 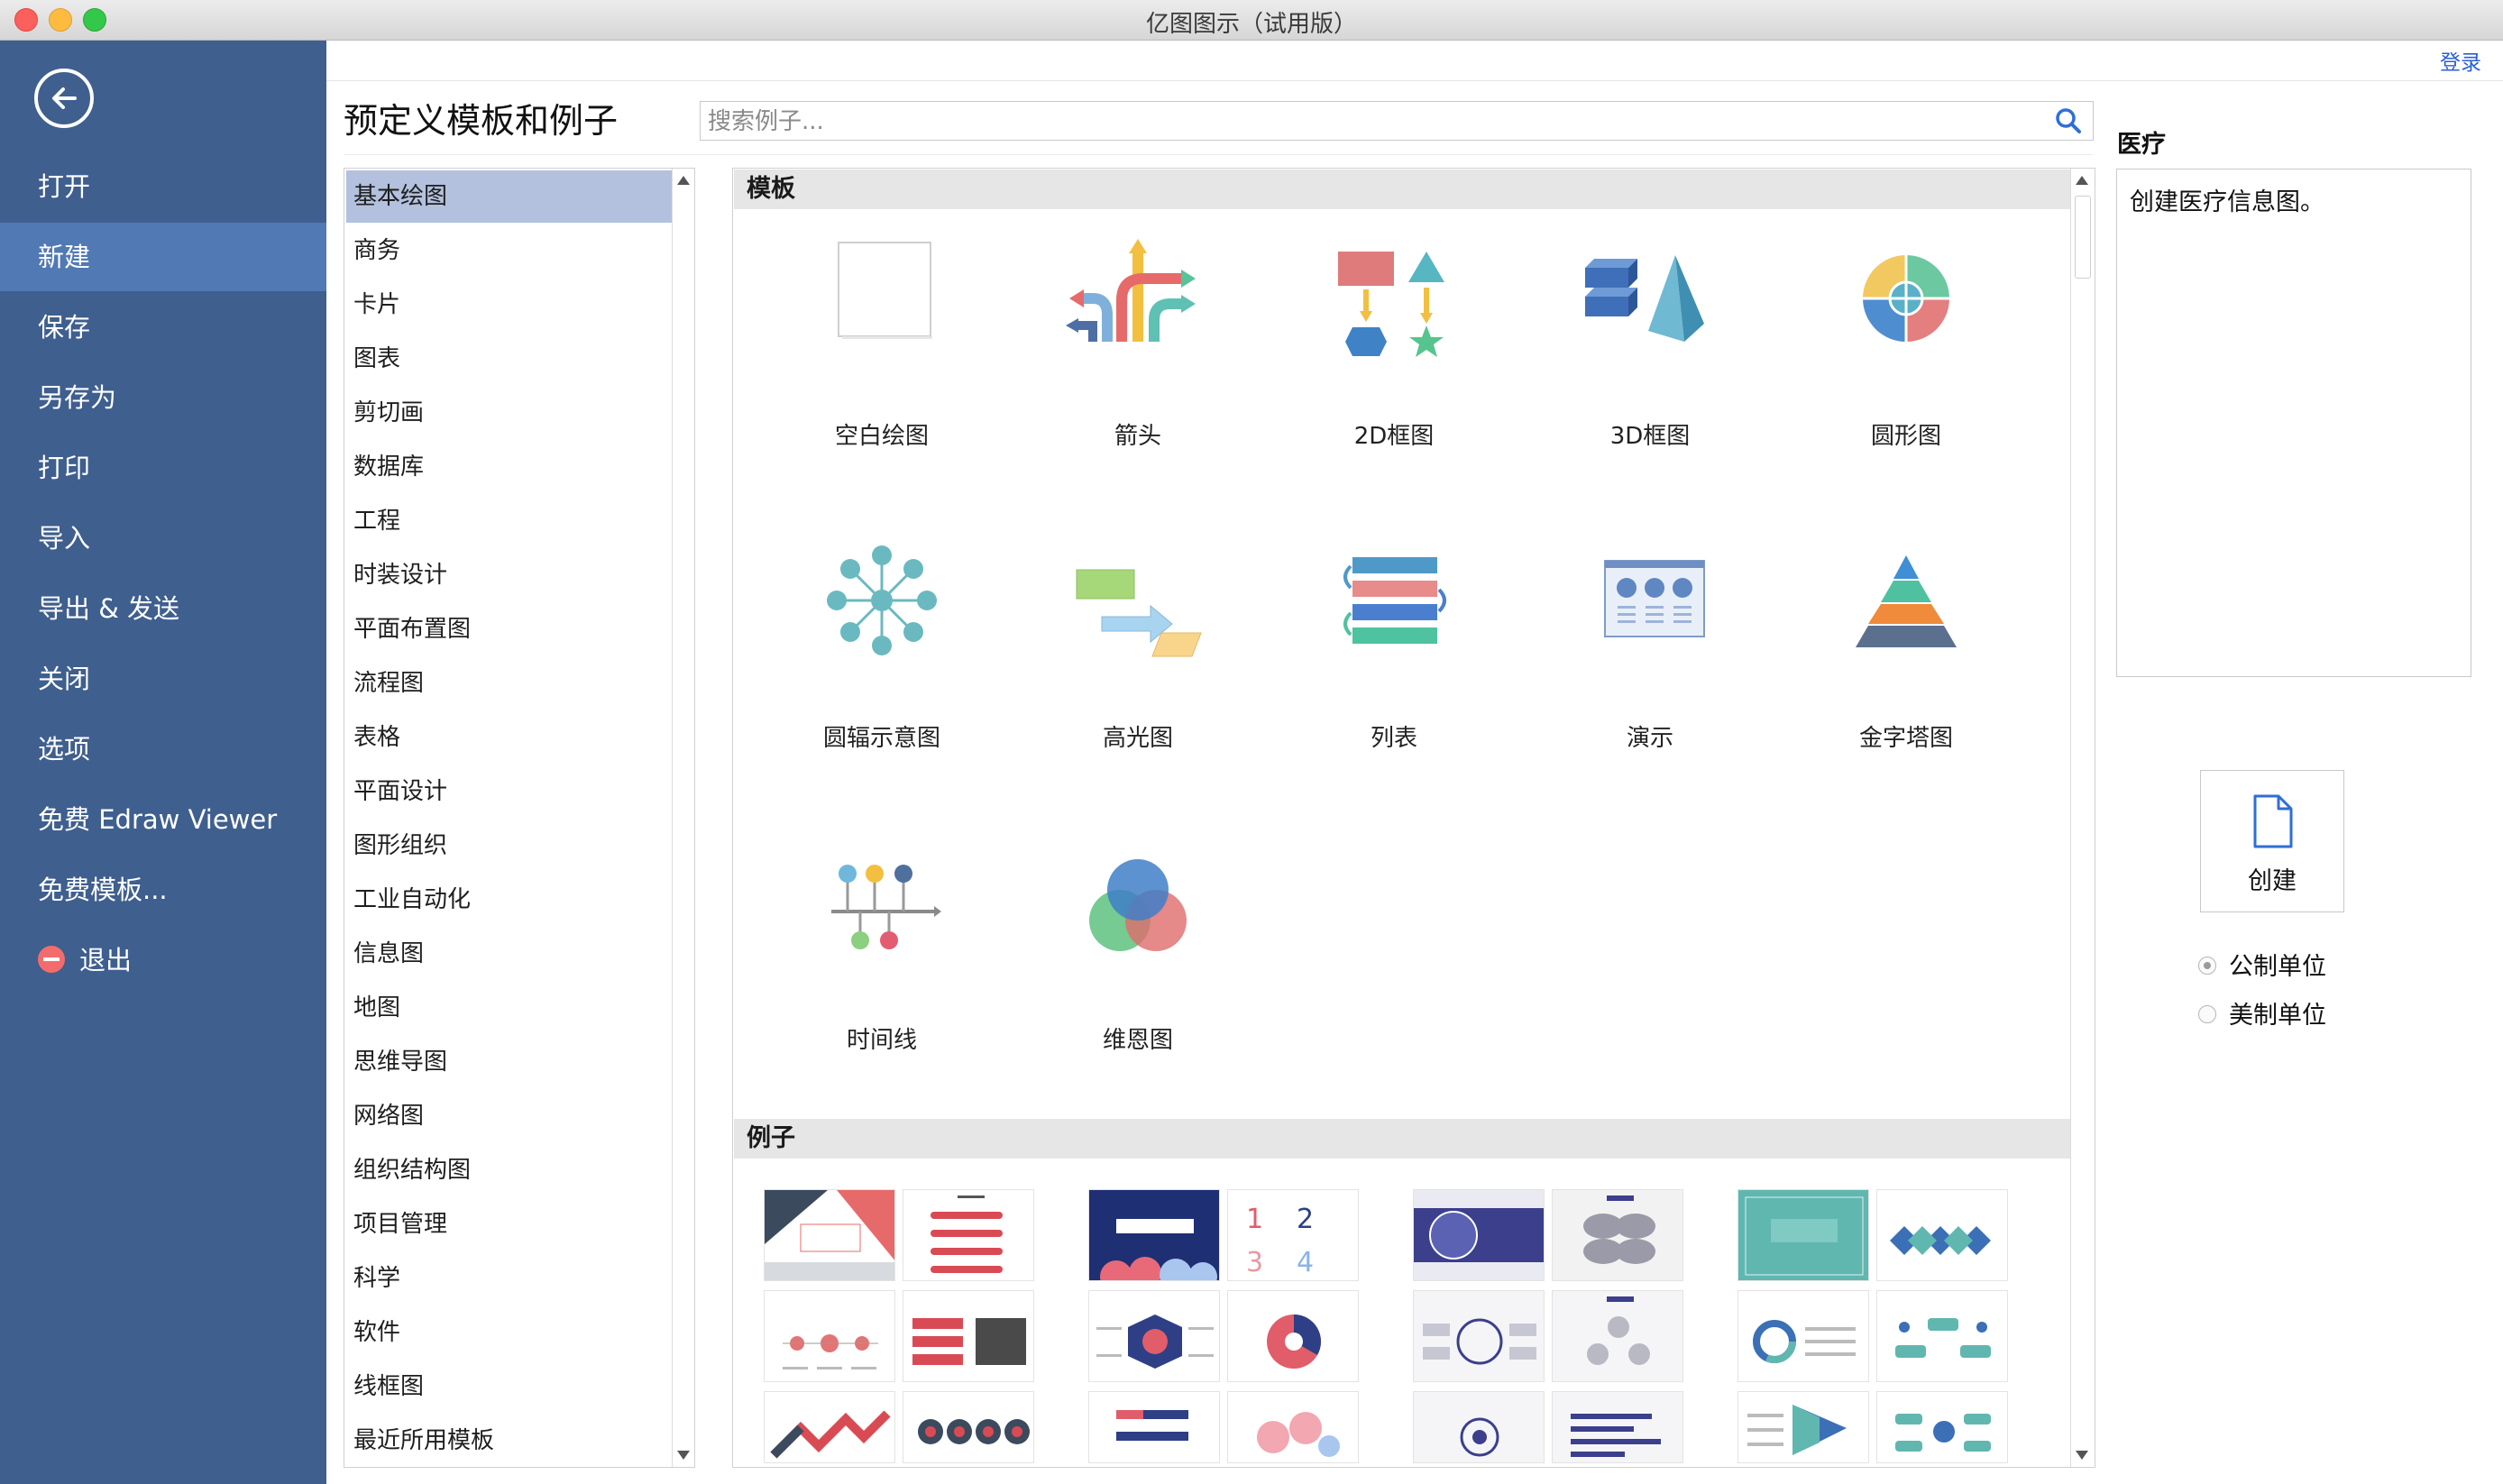 I want to click on sidebar-item-free-viewer: 免费 Edraw Viewer, so click(x=163, y=819).